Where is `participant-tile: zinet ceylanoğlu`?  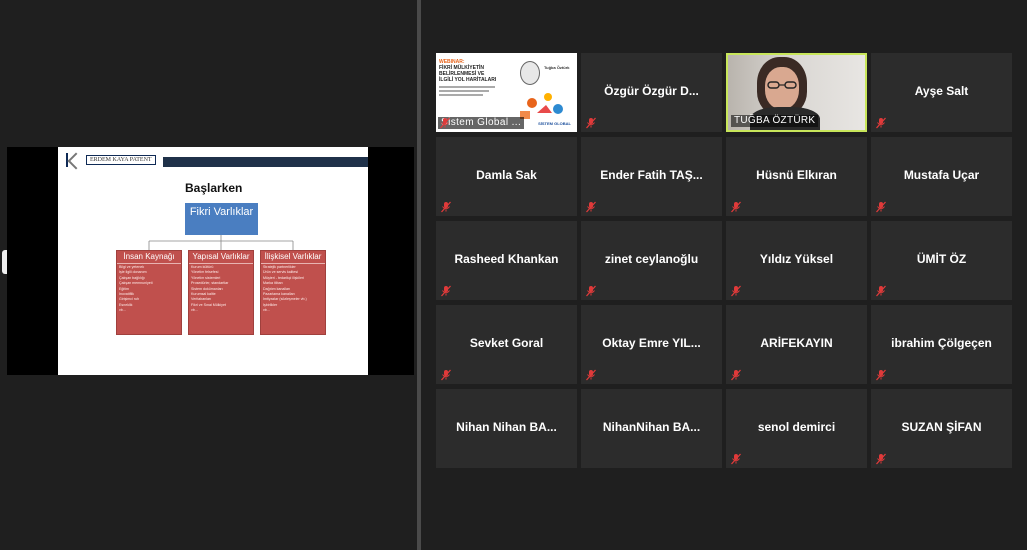
participant-tile: zinet ceylanoğlu is located at coordinates (651, 260).